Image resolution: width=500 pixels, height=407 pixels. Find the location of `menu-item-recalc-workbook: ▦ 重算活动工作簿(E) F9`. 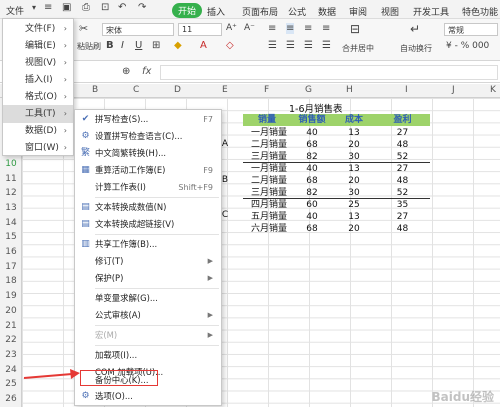

menu-item-recalc-workbook: ▦ 重算活动工作簿(E) F9 is located at coordinates (148, 170).